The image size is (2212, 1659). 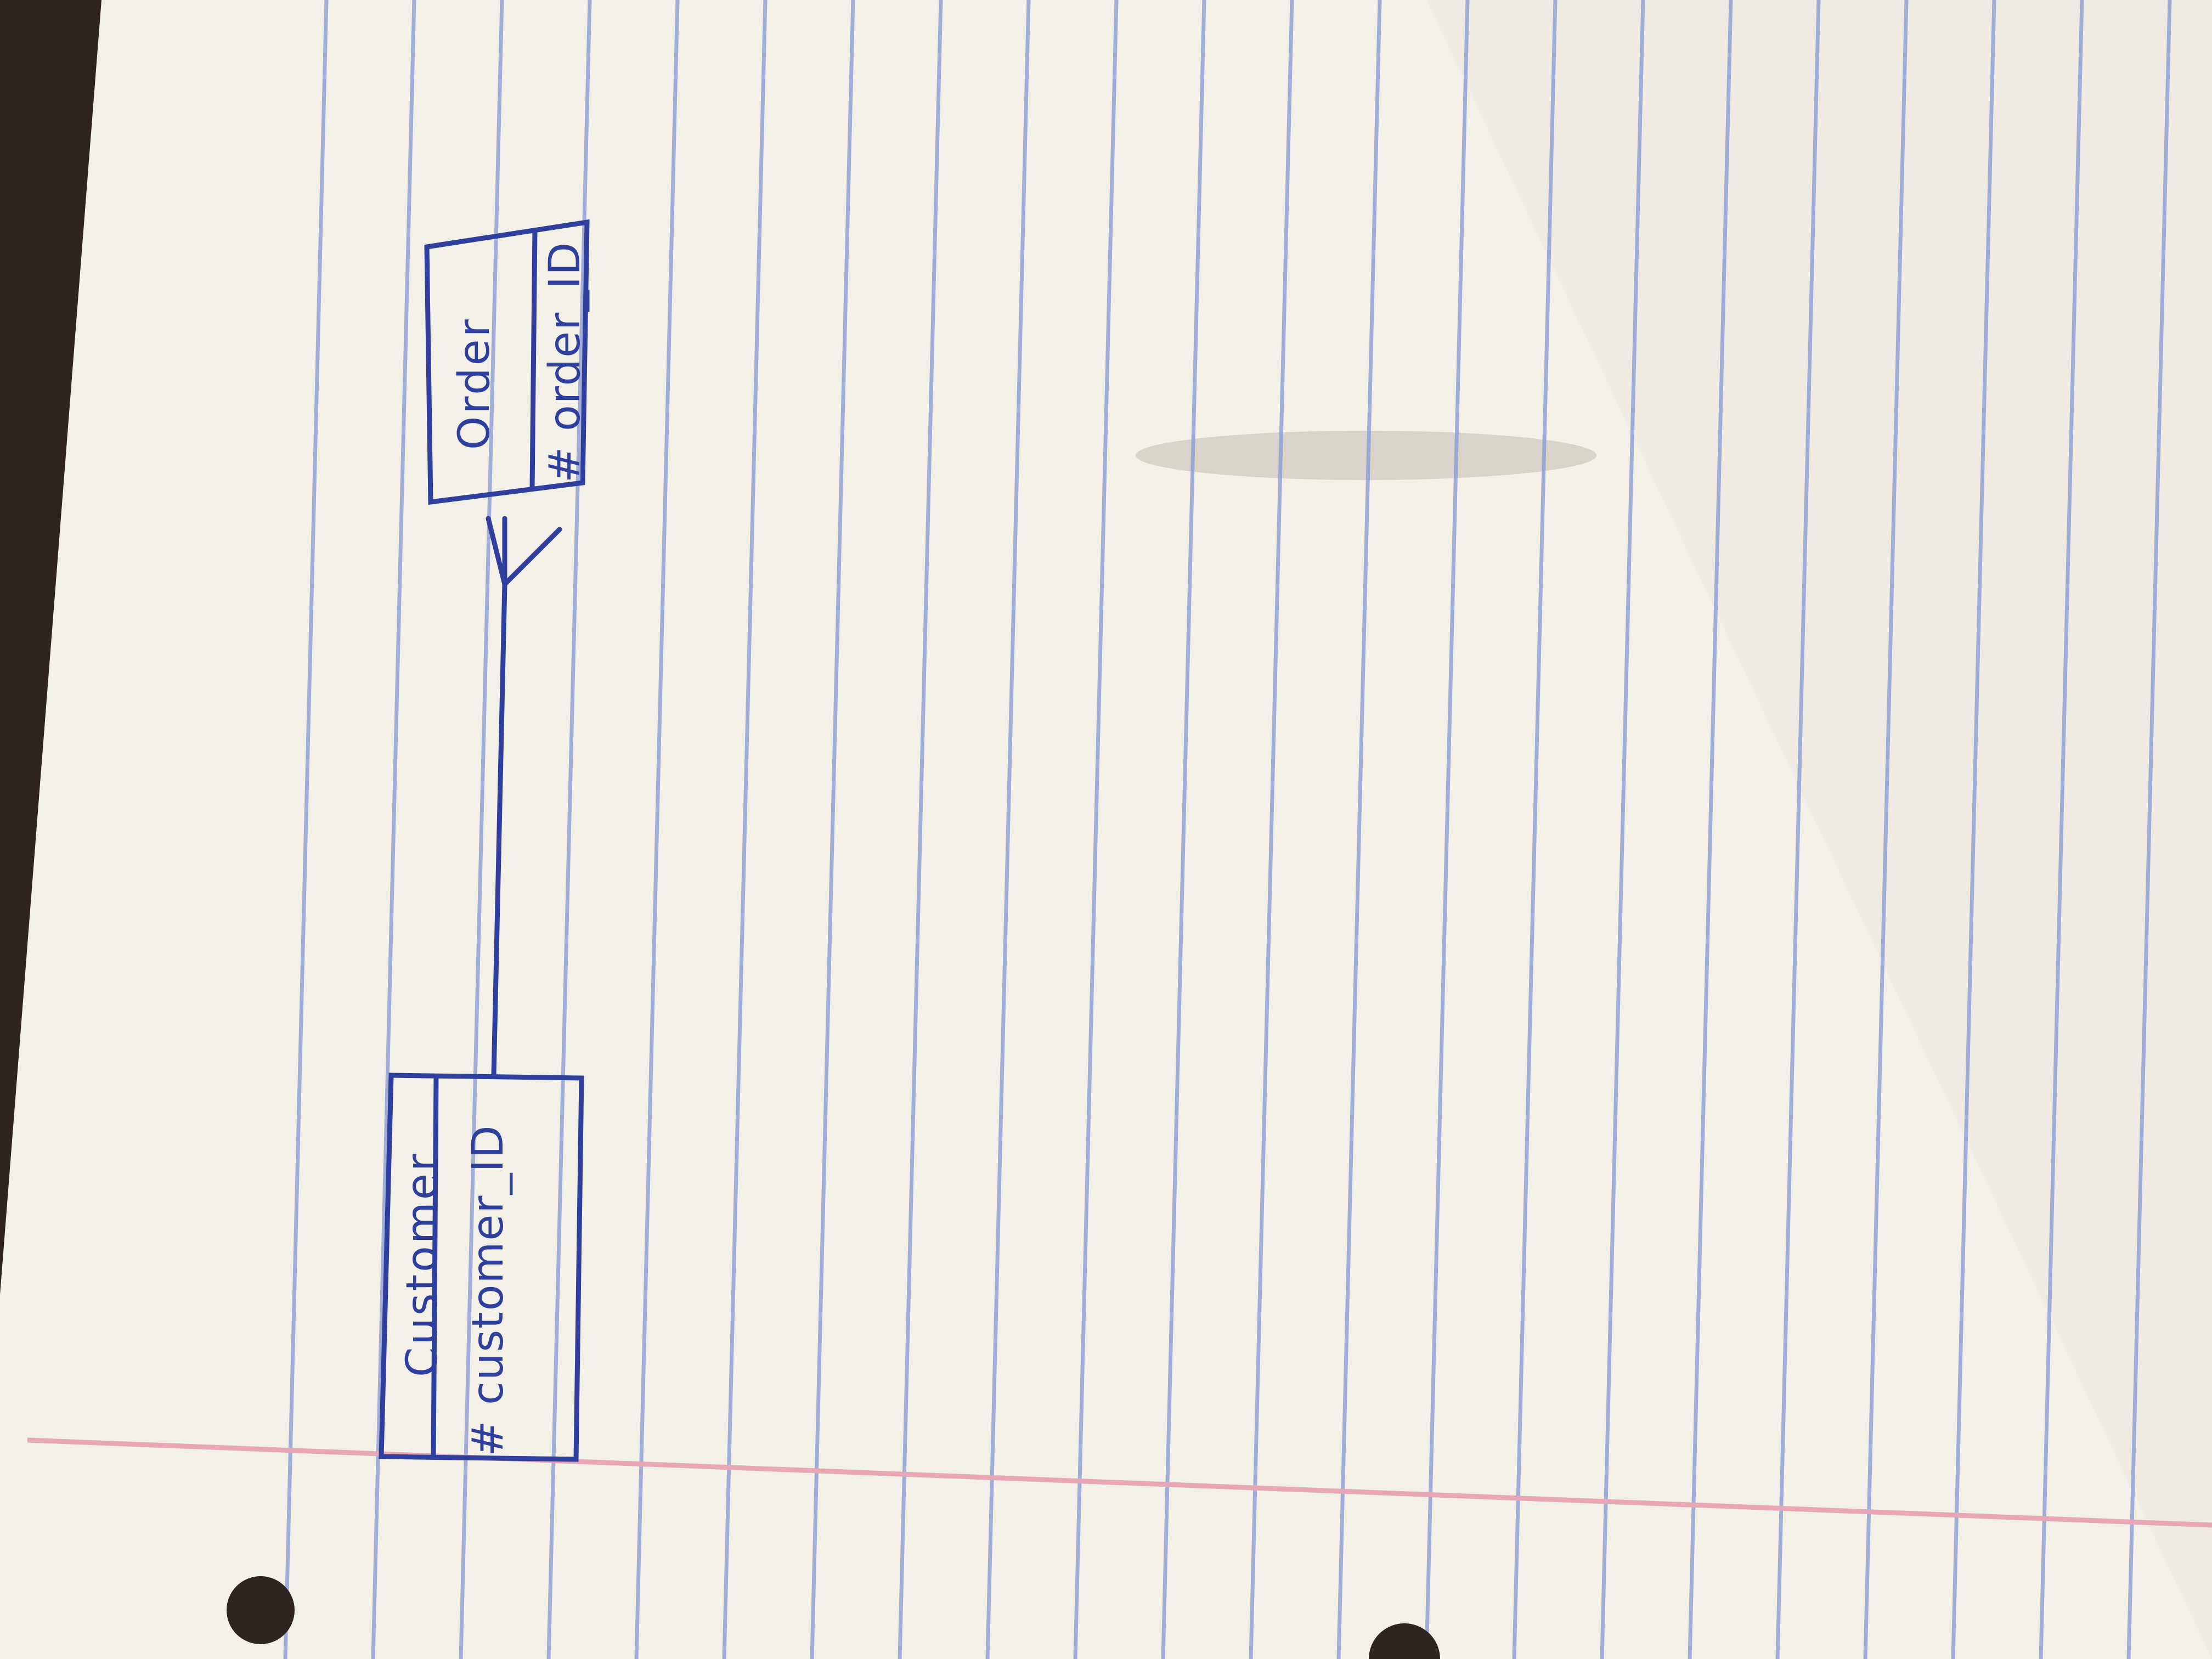 What do you see at coordinates (261, 1610) in the screenshot?
I see `binder-hole` at bounding box center [261, 1610].